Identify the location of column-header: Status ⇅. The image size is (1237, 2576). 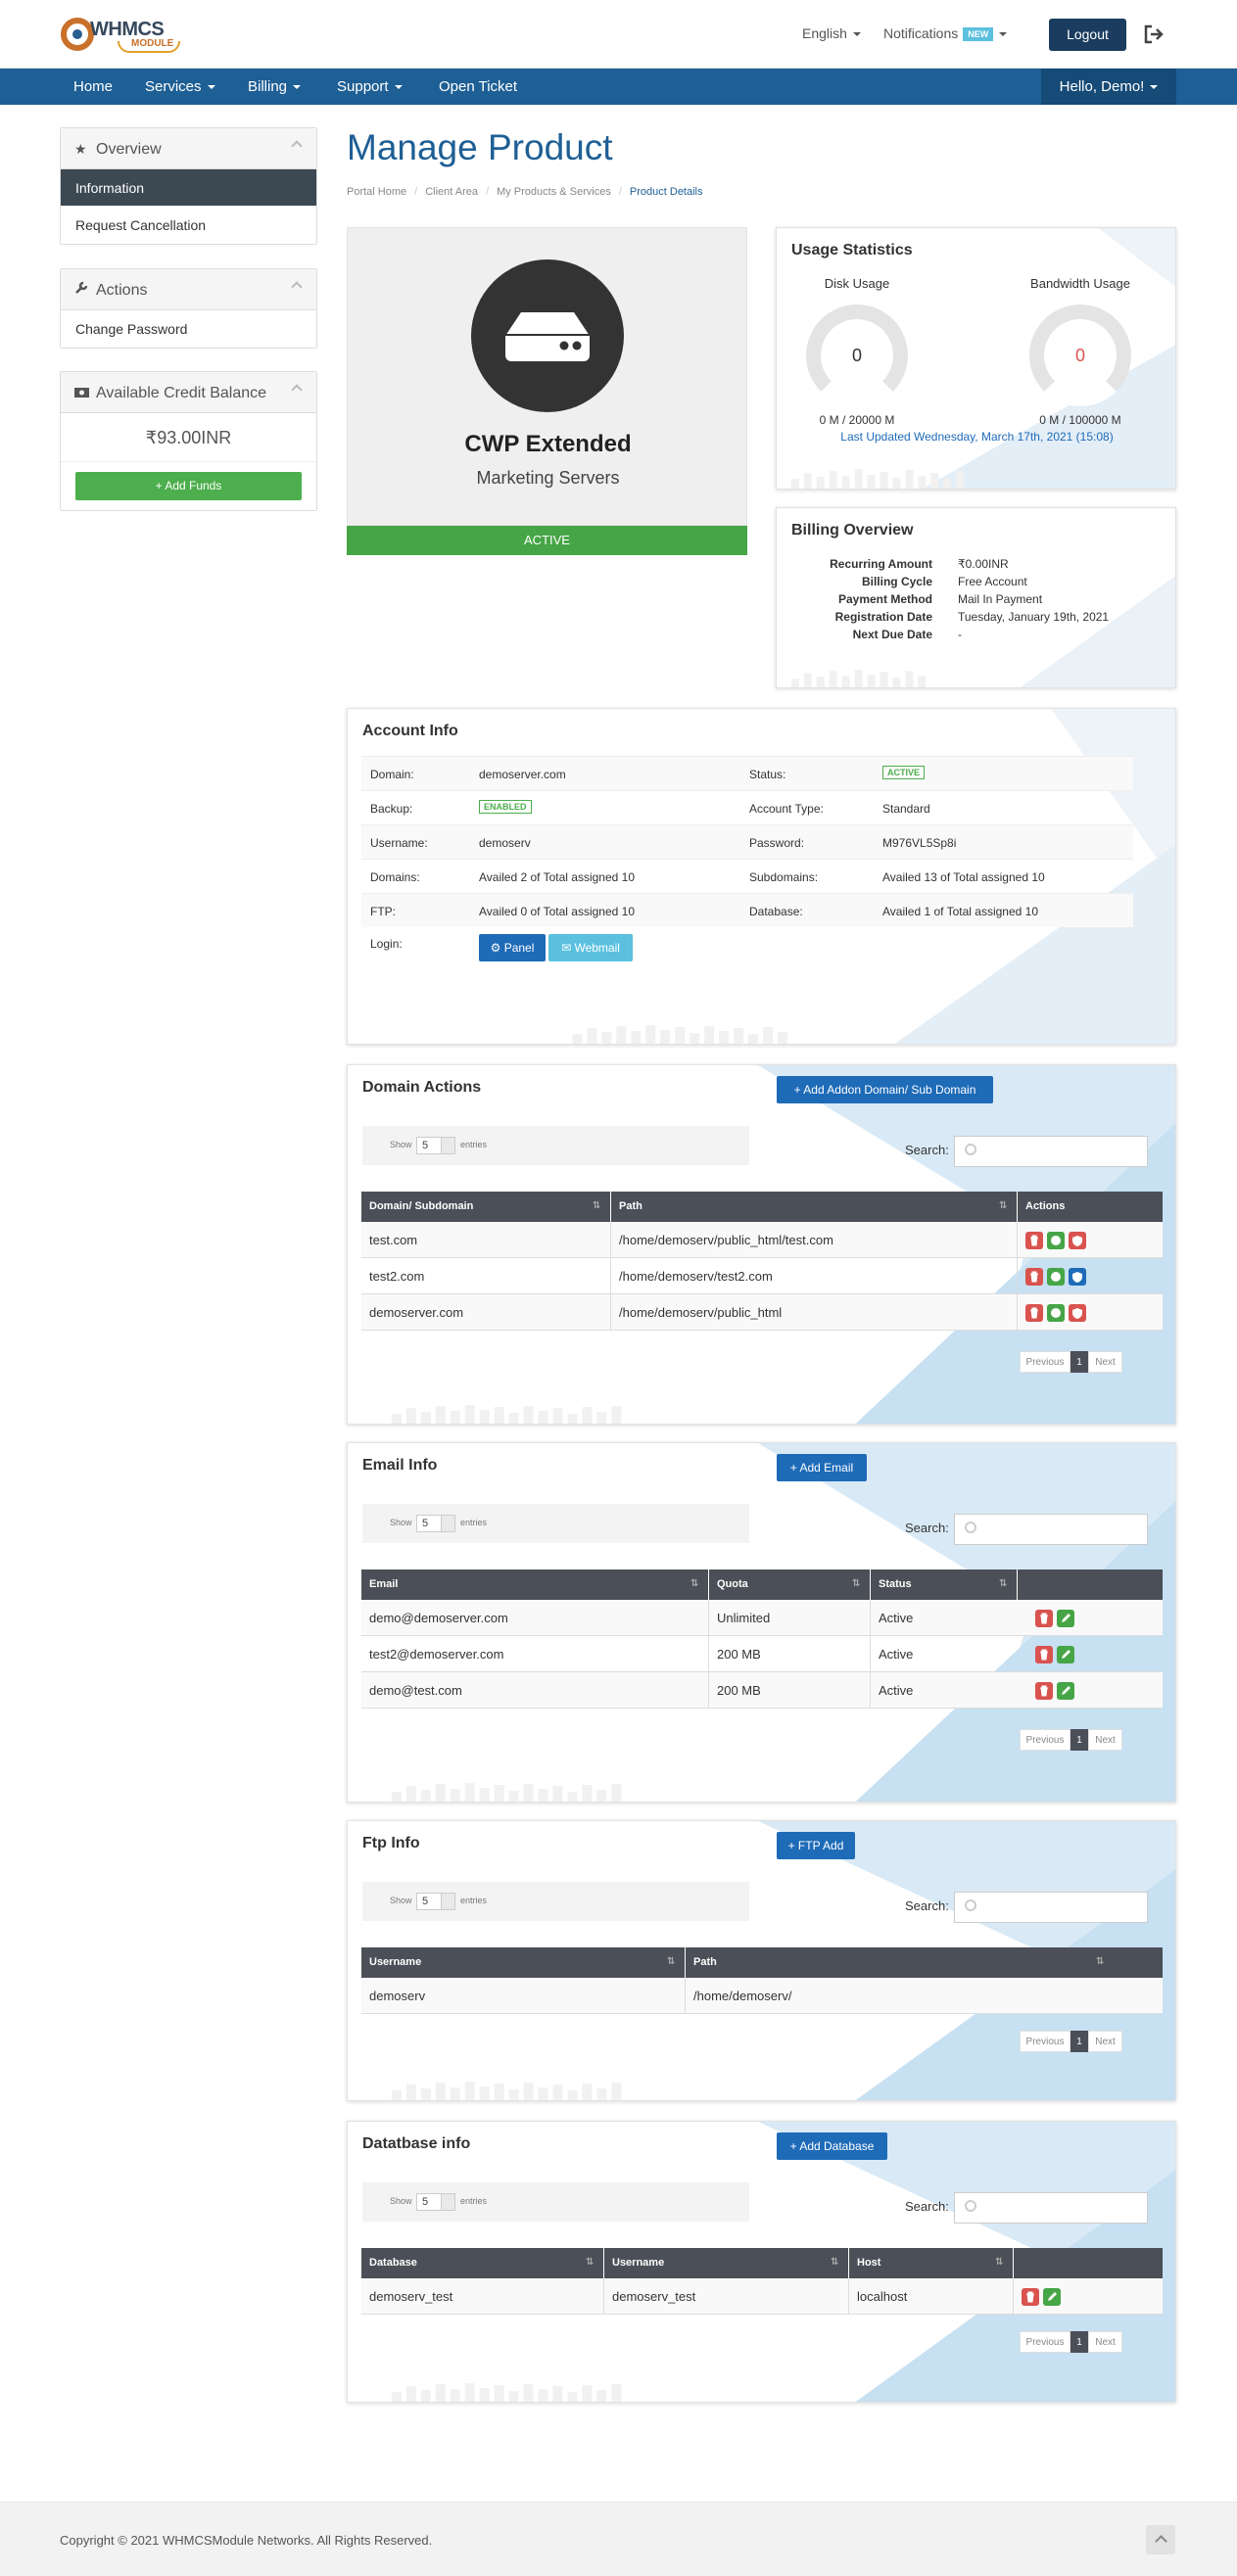
(944, 1584).